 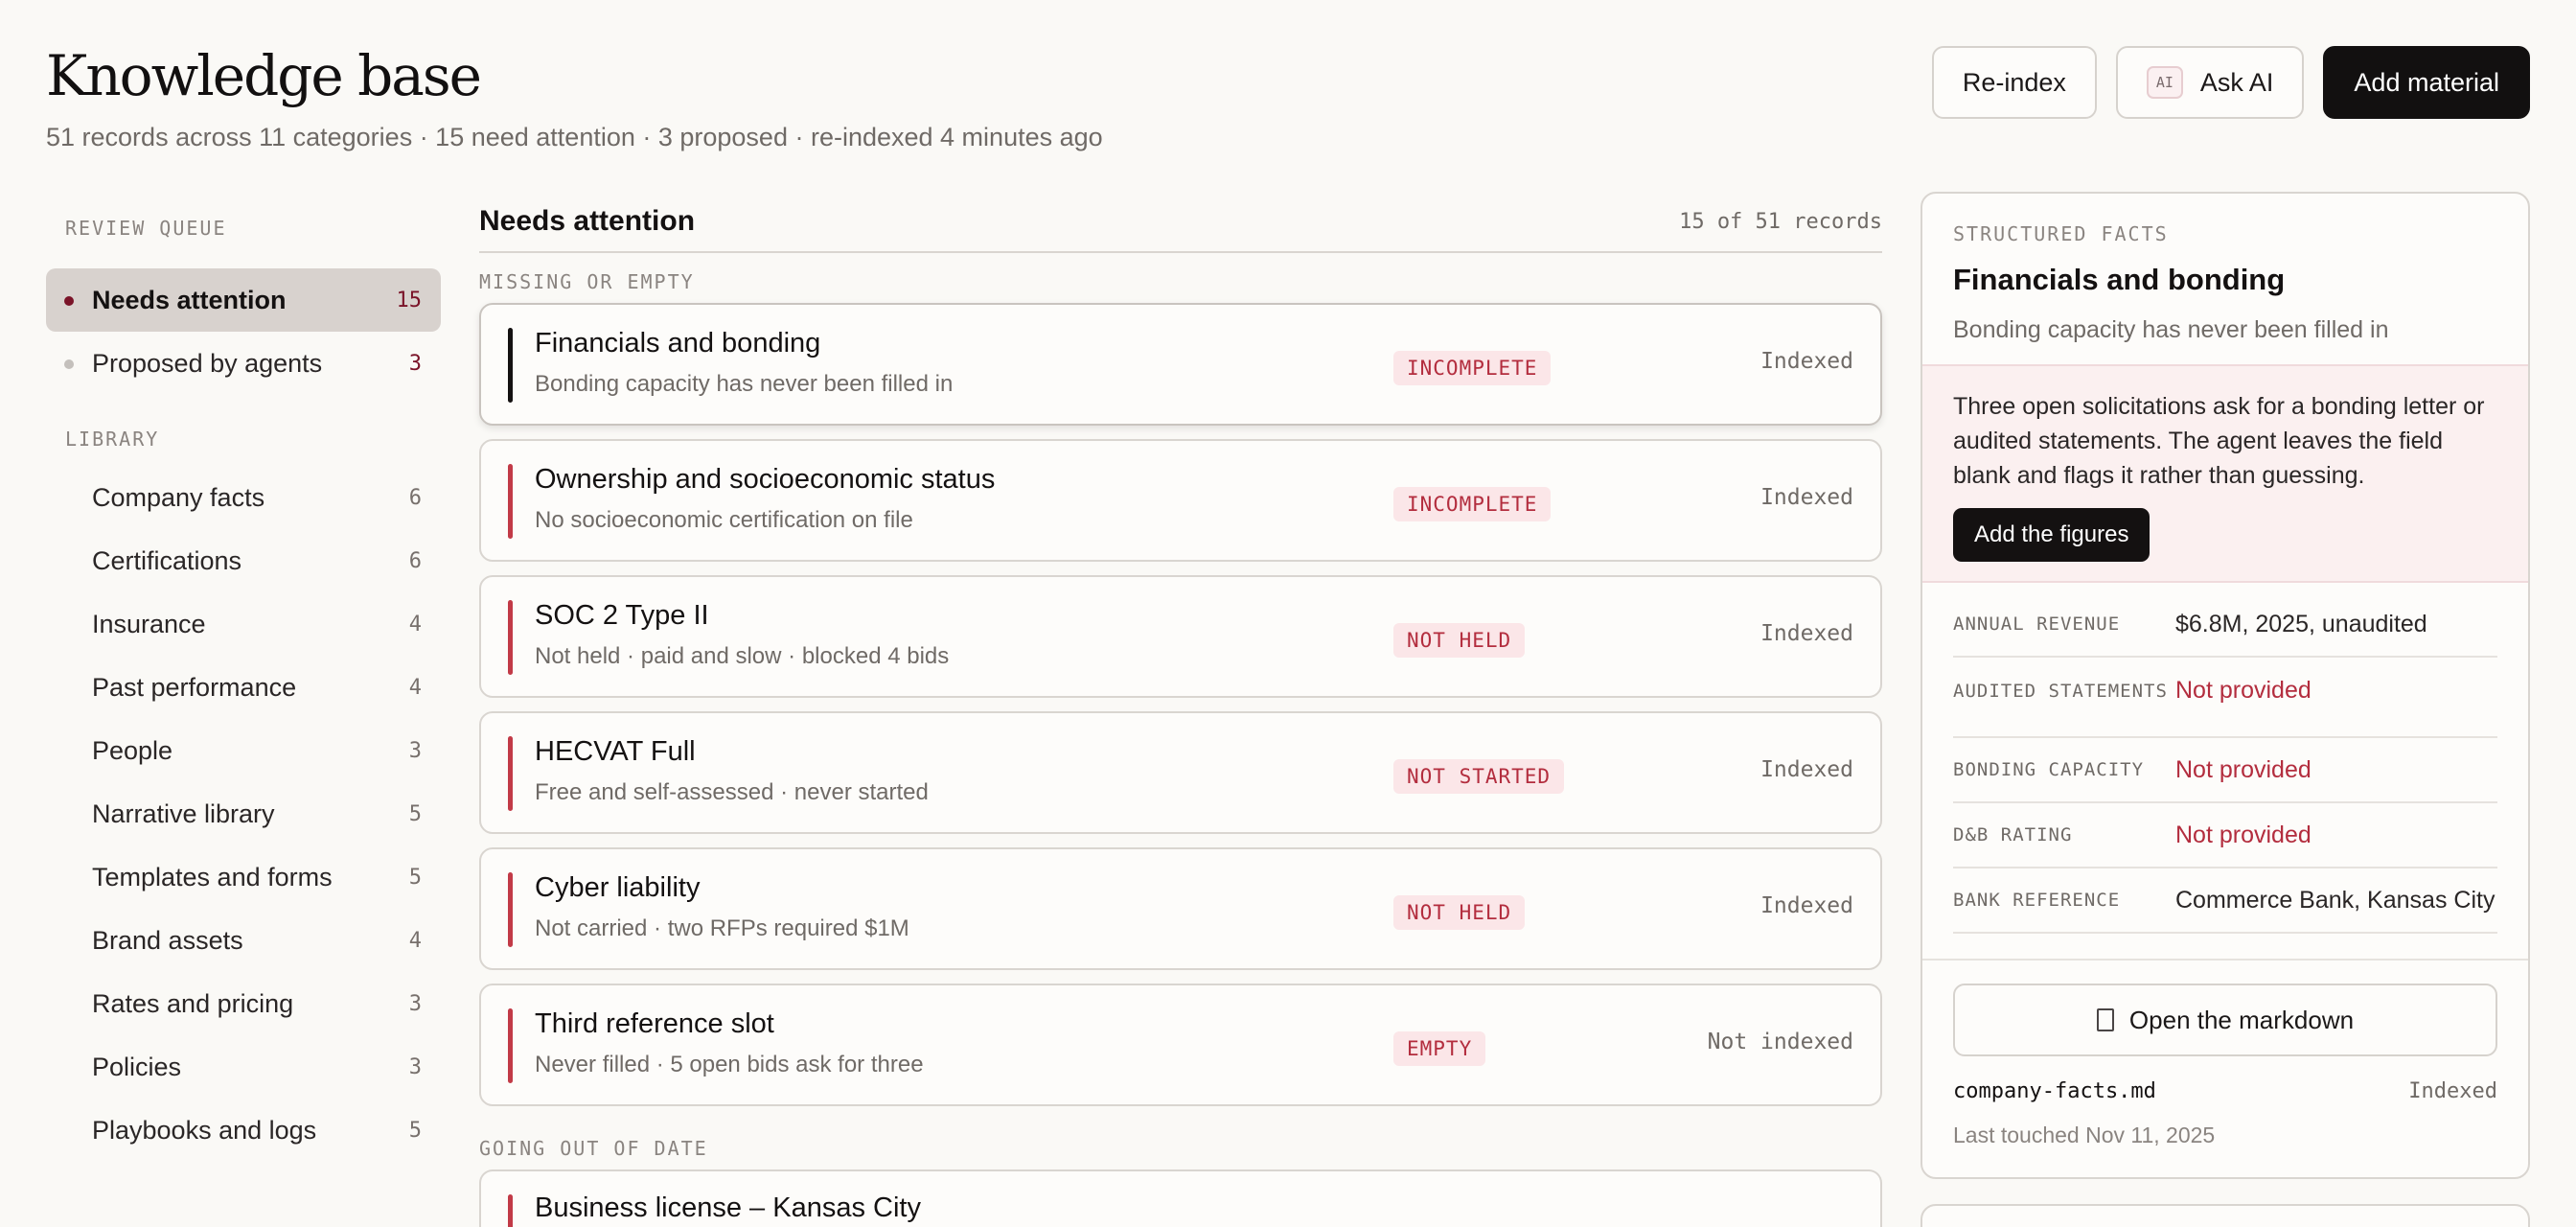 I want to click on sidebar-item-label: Proposed by agents, so click(x=207, y=363).